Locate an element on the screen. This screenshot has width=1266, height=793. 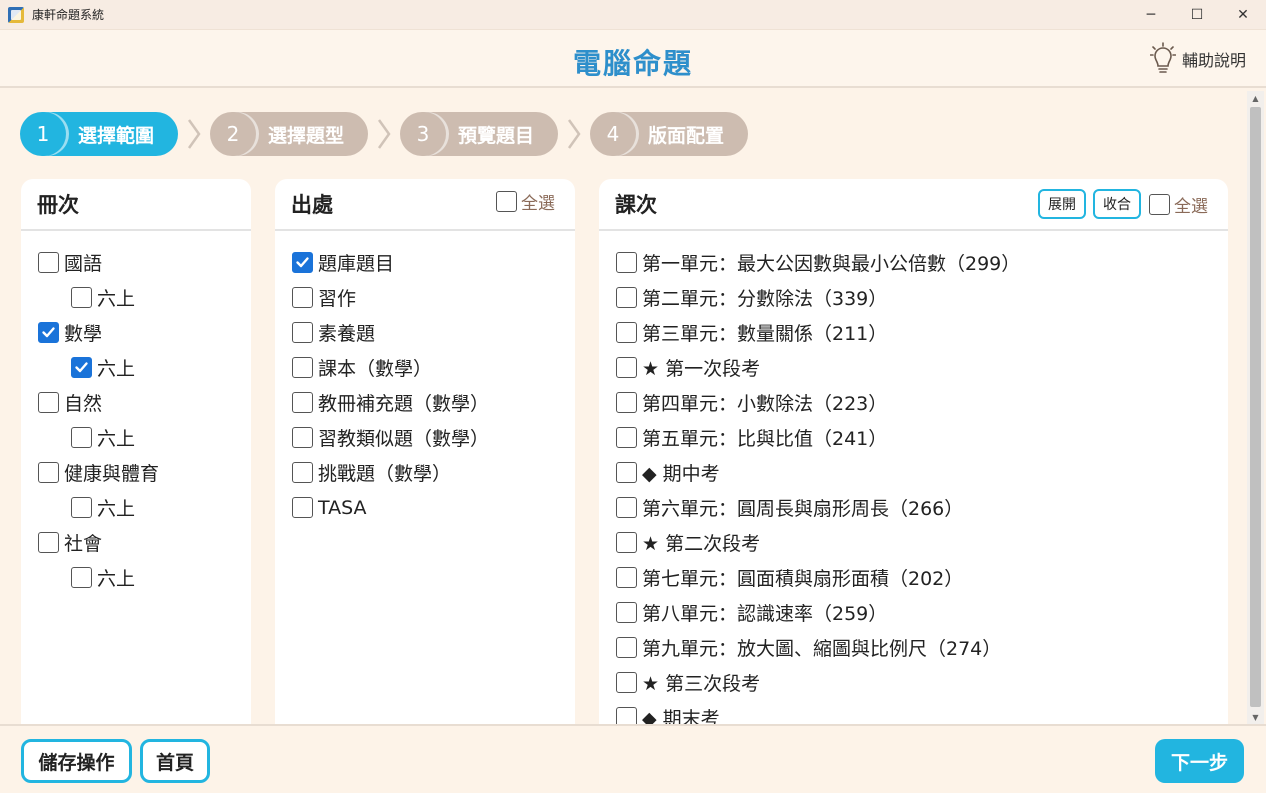
volume-subject-item: 健康與體育 is located at coordinates (136, 472).